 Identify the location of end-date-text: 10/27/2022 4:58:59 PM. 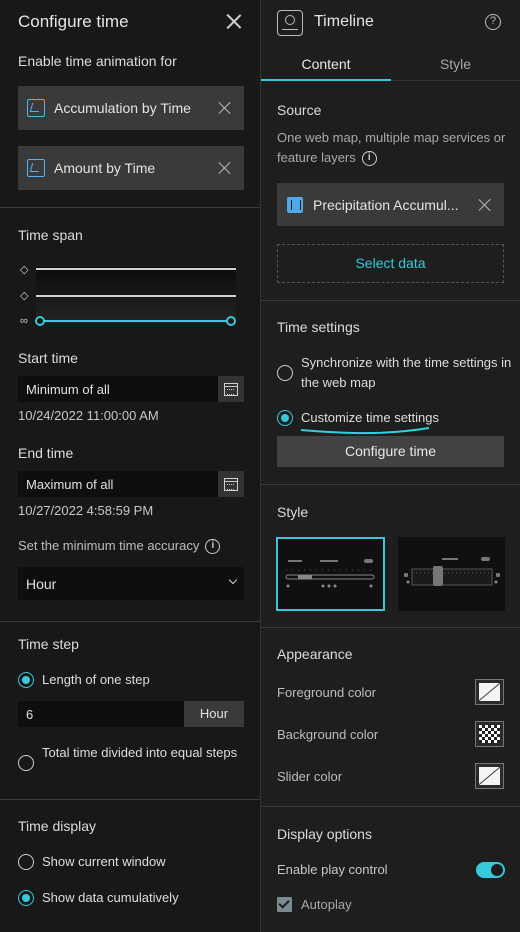
(86, 510).